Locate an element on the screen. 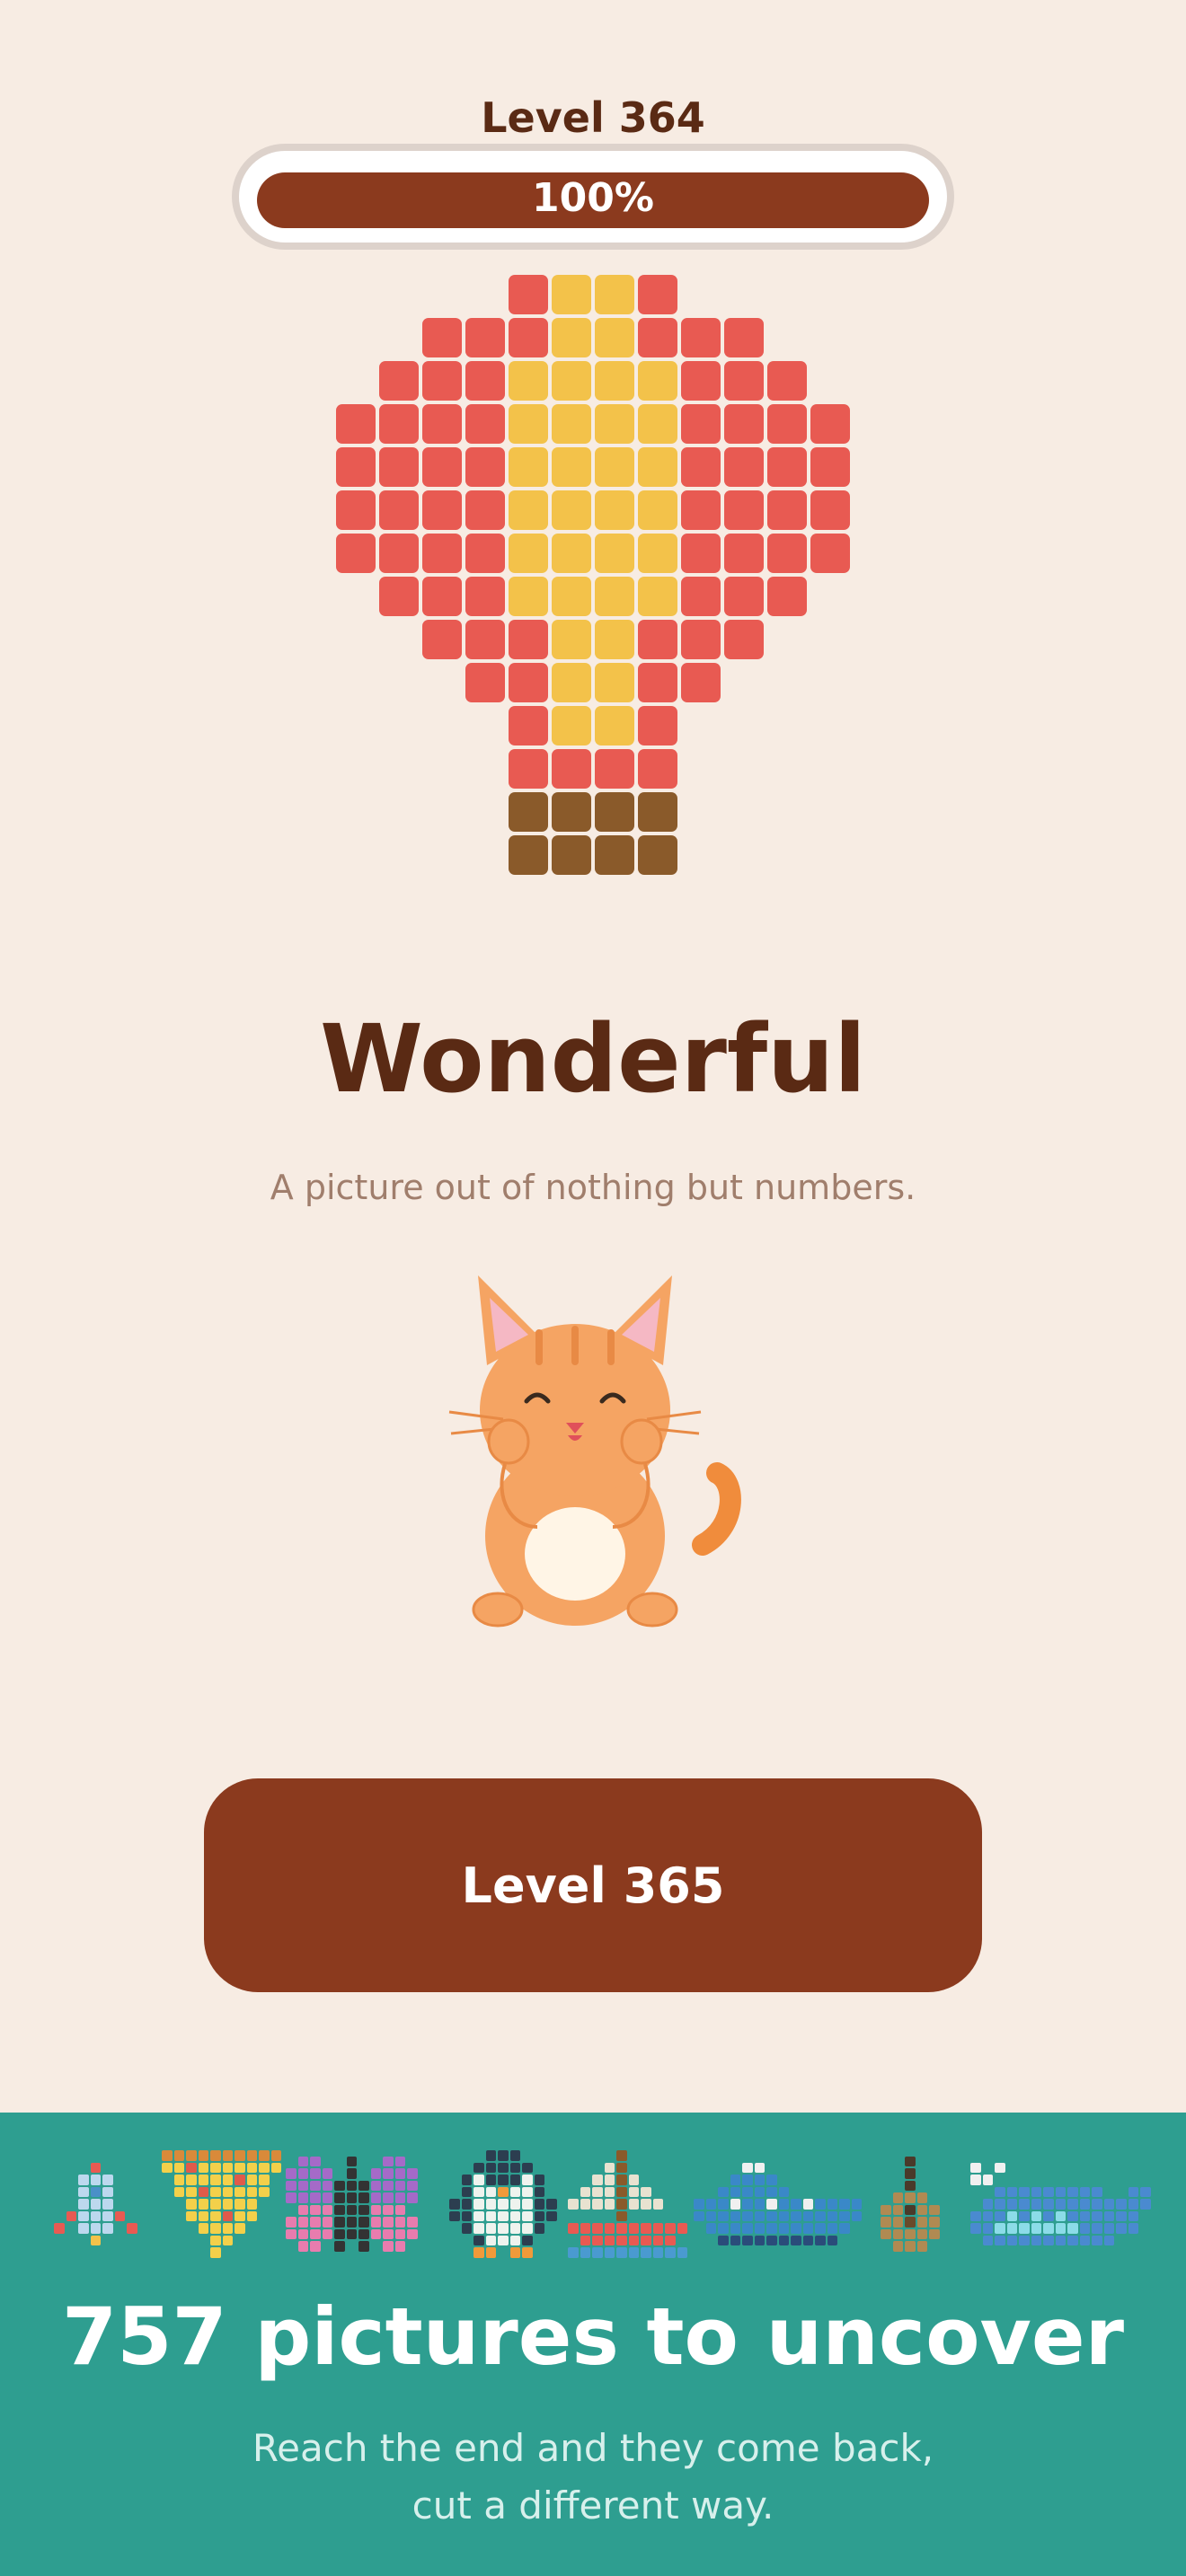  completed-puzzle-balloon is located at coordinates (593, 579).